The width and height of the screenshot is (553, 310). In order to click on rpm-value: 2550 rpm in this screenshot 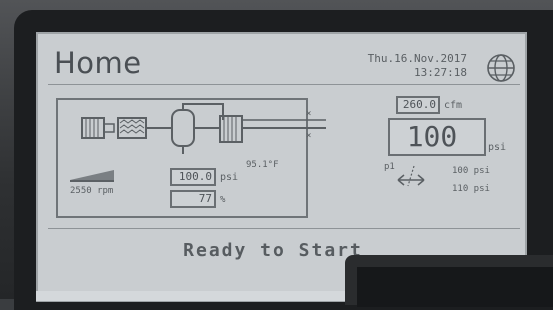, I will do `click(92, 191)`.